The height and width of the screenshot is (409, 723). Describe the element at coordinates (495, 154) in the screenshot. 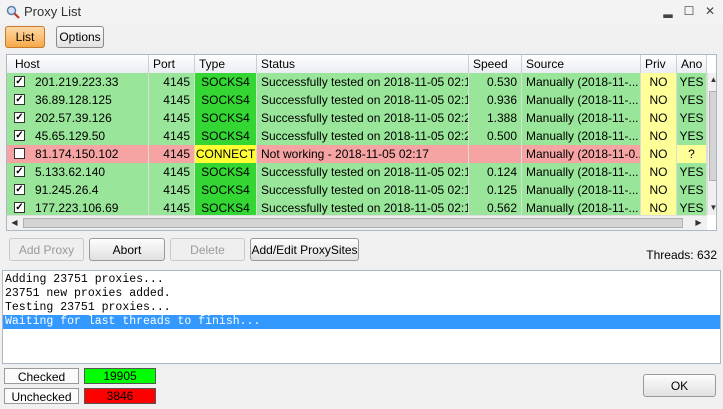

I see `cell-speed` at that location.